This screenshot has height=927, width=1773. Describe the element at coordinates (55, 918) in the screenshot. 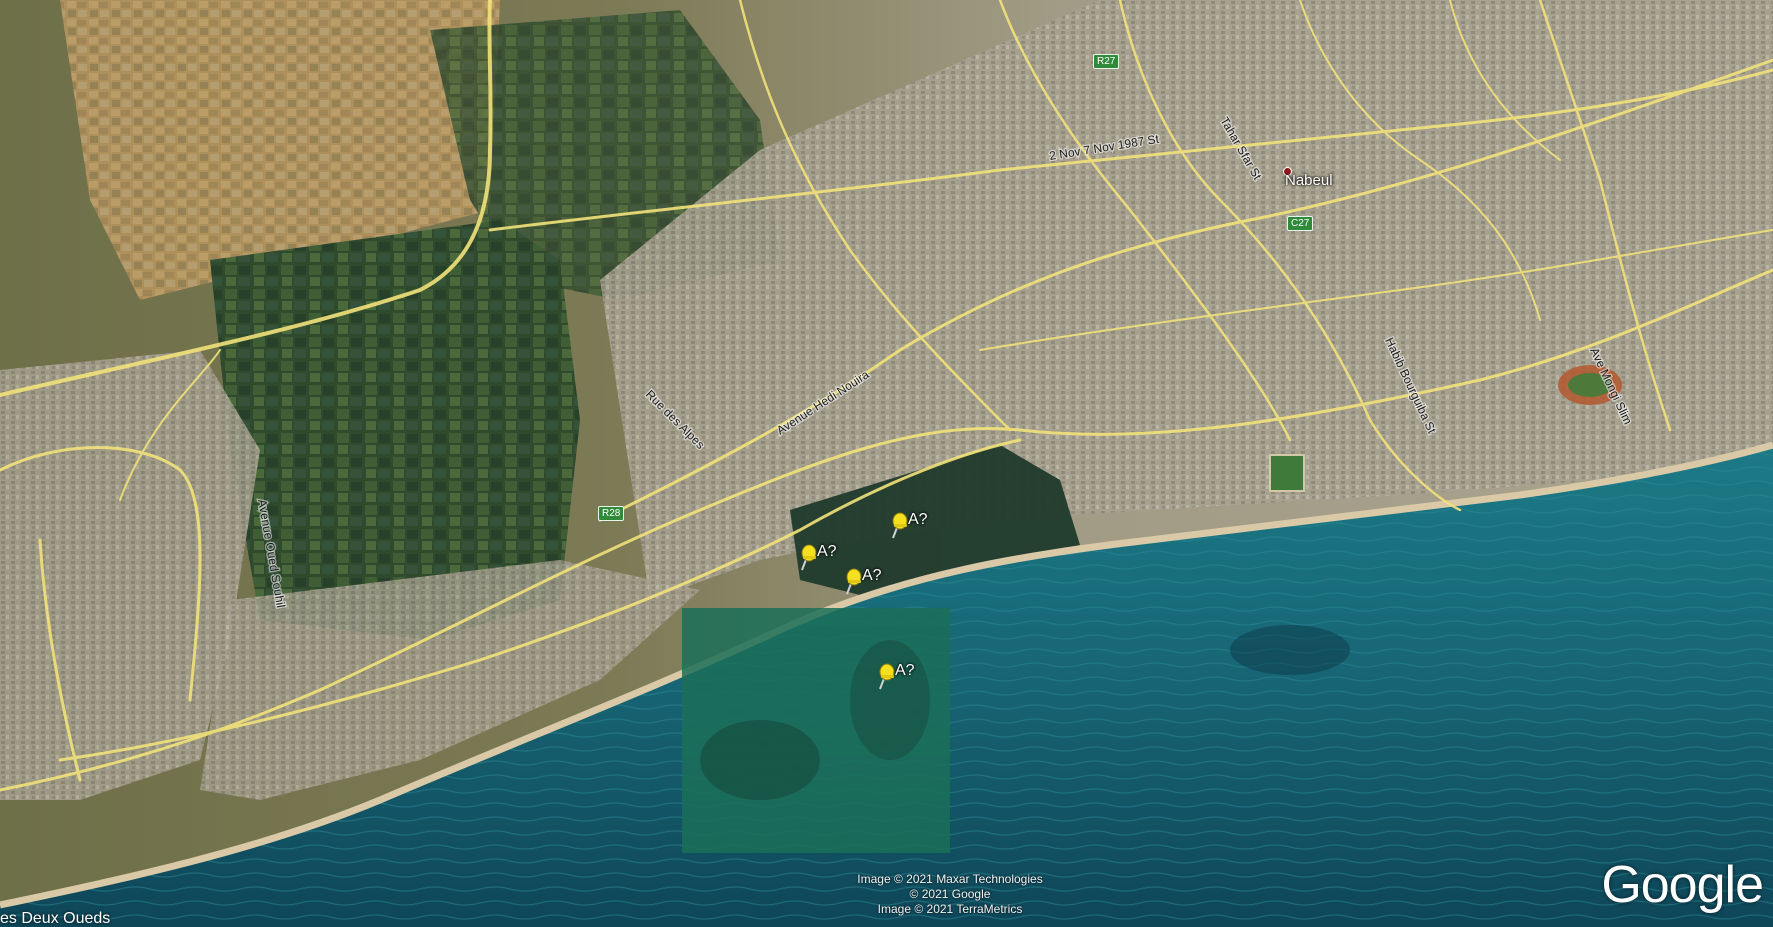

I see `place-label-deux-oueds: es Deux Oueds` at that location.